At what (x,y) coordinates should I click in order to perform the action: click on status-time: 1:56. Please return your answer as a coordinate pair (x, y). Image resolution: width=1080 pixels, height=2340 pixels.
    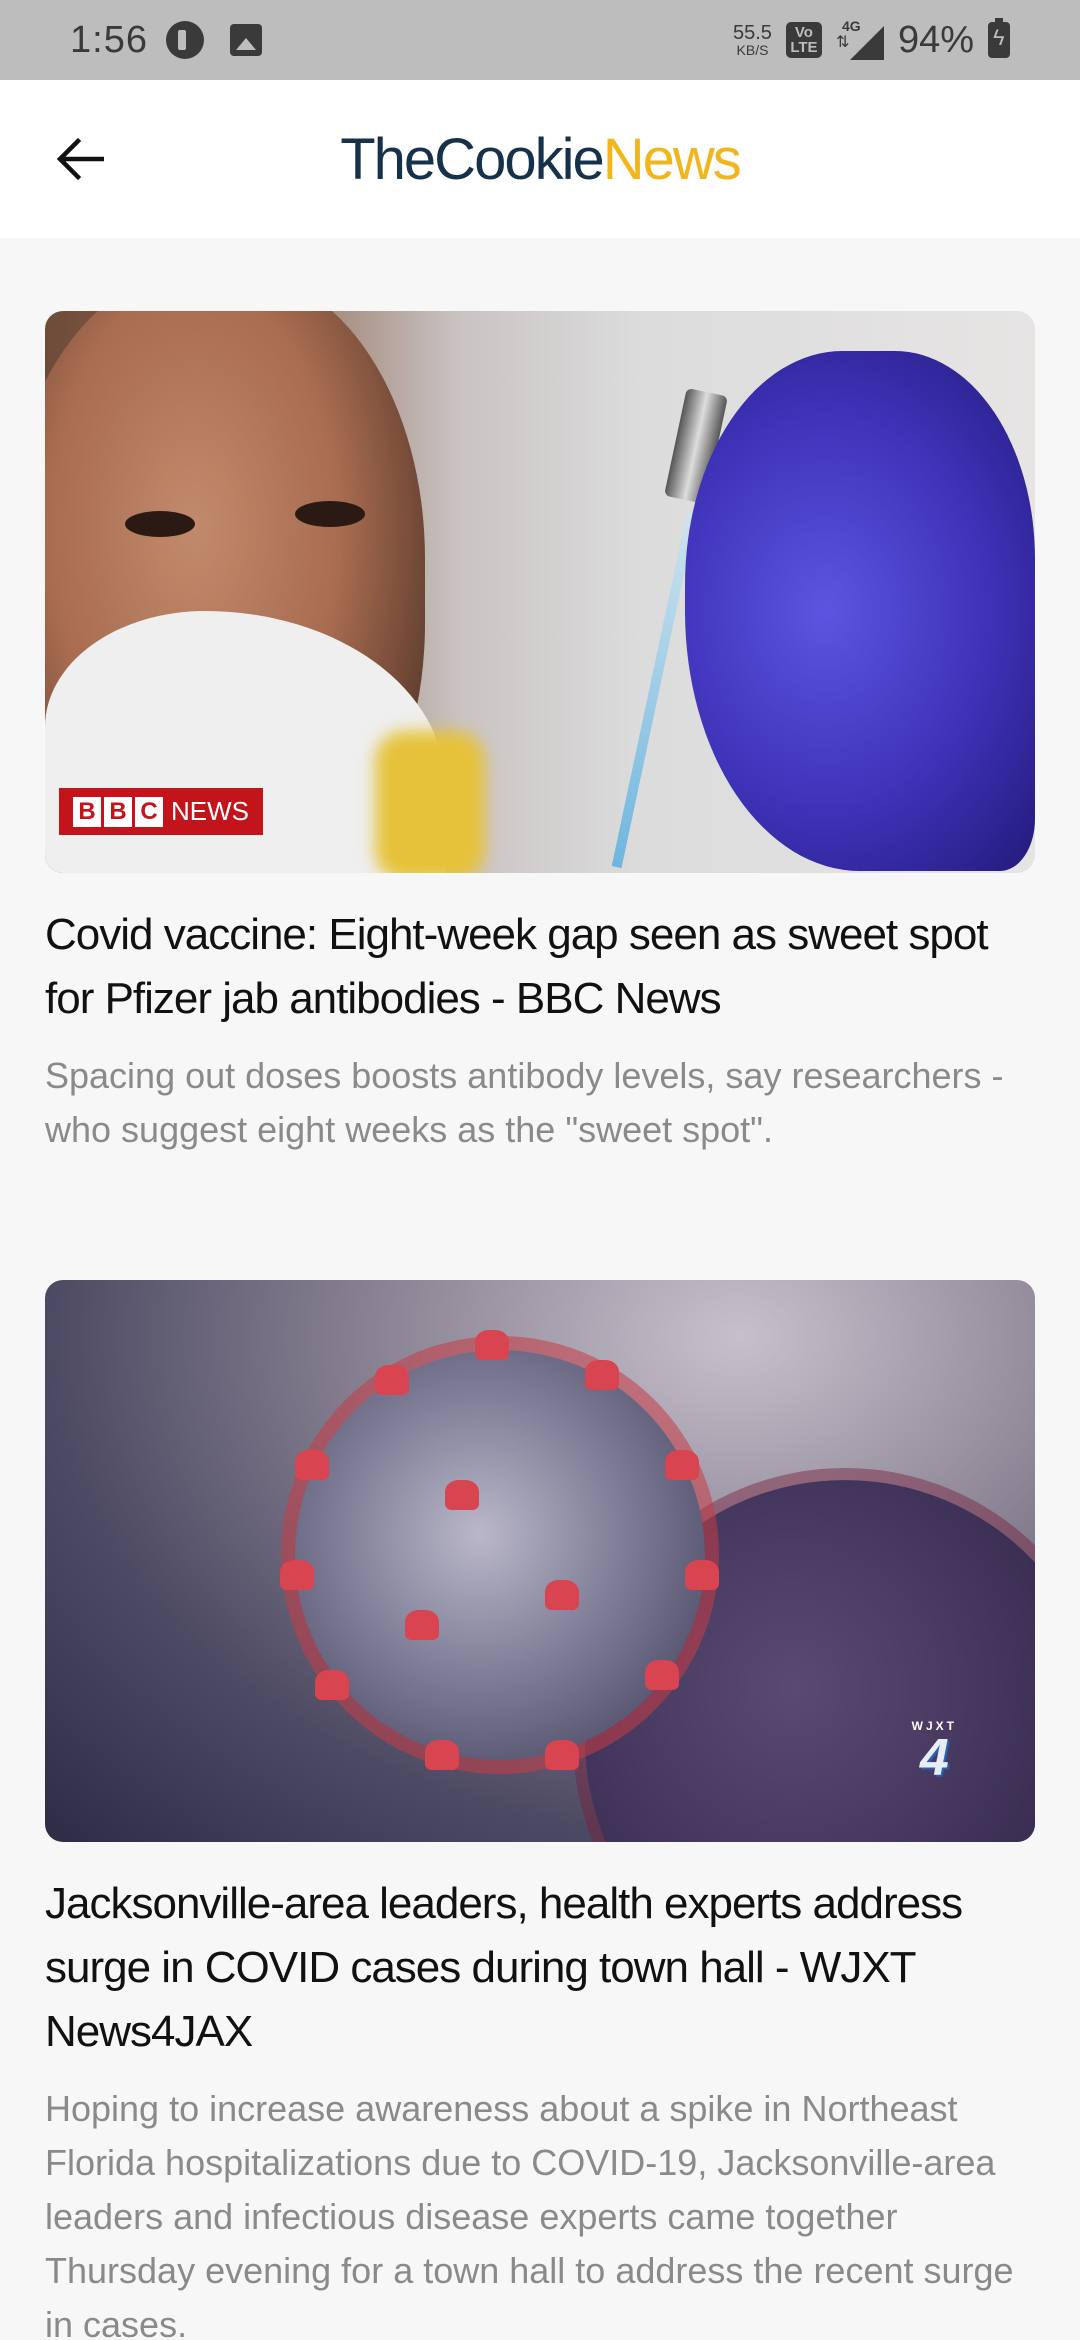
    Looking at the image, I should click on (109, 39).